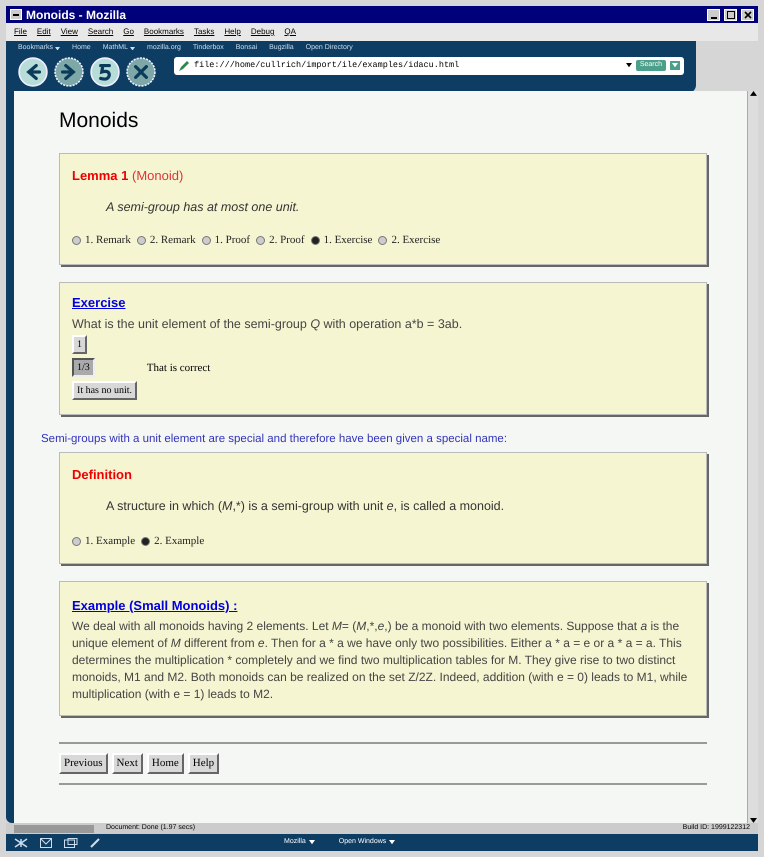  Describe the element at coordinates (104, 541) in the screenshot. I see `radio-option: 1. Example` at that location.